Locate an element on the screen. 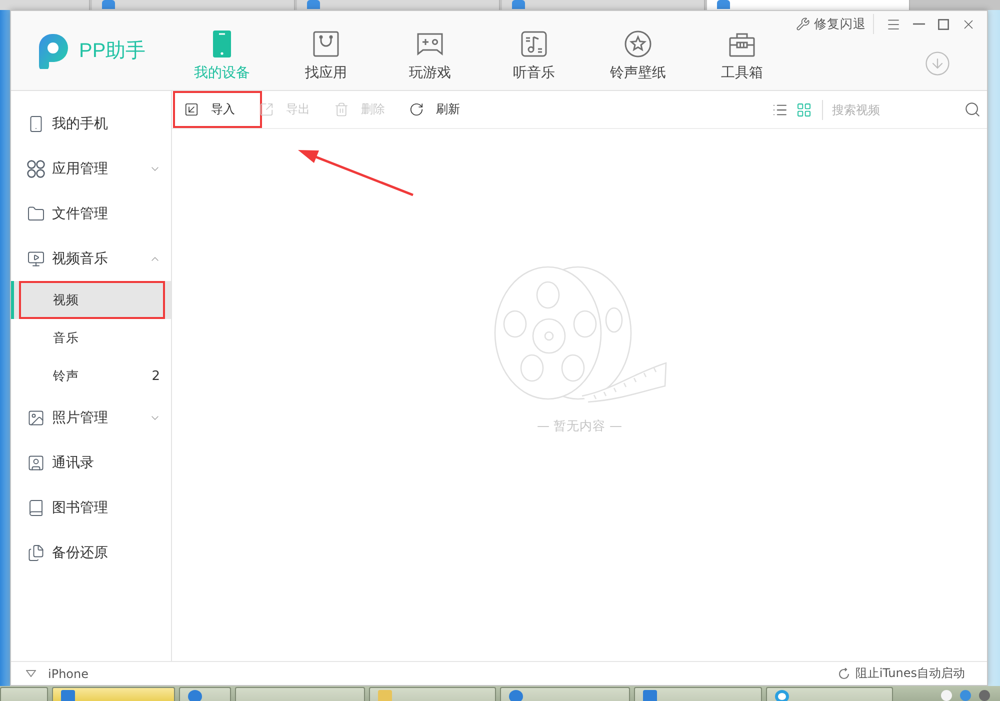 The height and width of the screenshot is (701, 1000). documents-icon is located at coordinates (36, 553).